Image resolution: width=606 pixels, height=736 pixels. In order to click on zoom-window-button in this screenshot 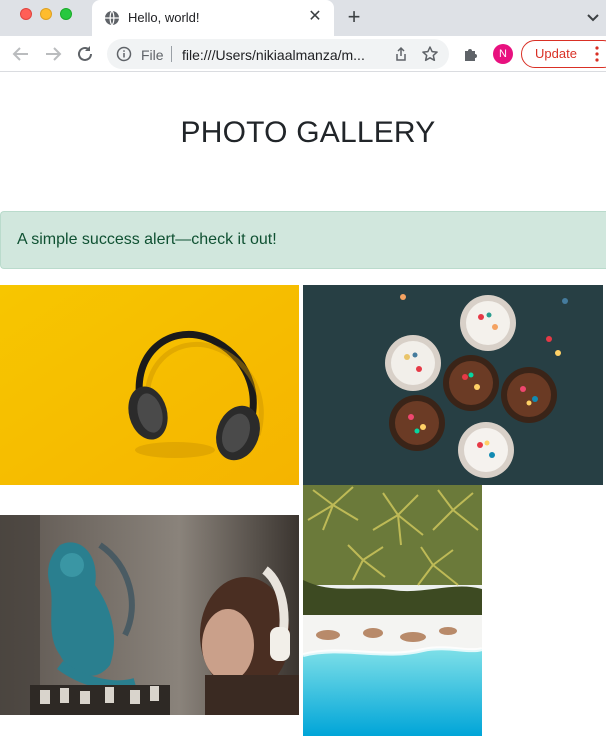, I will do `click(66, 14)`.